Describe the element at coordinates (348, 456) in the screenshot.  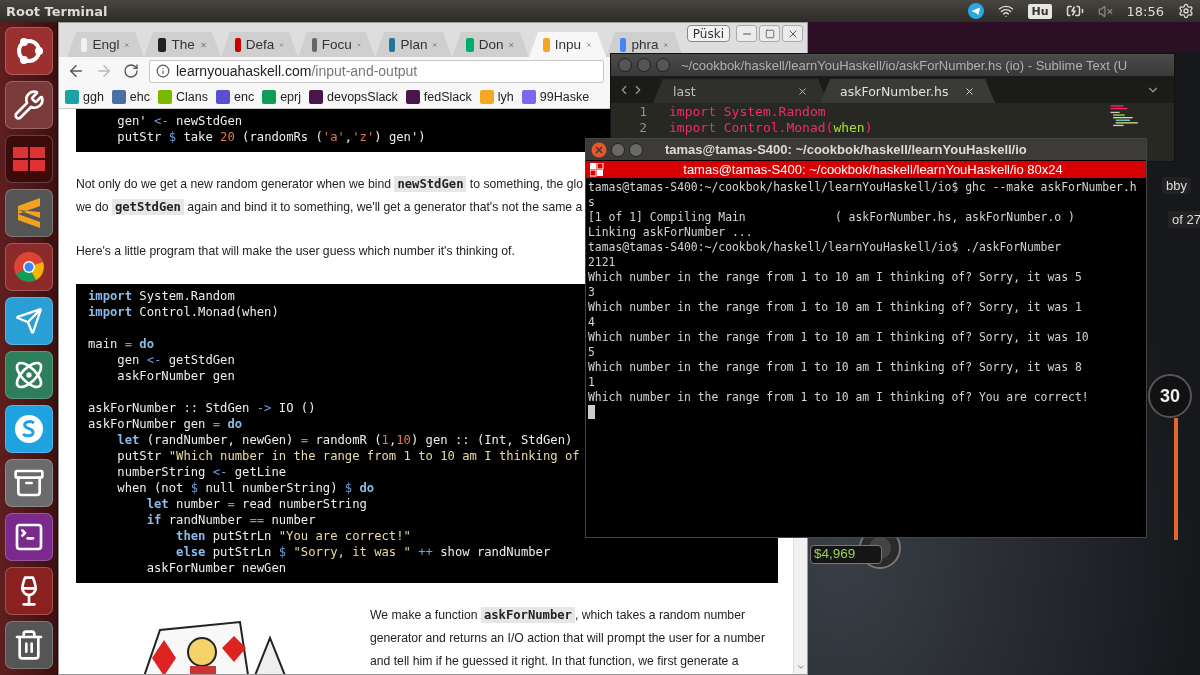
I see `code-line: putStr "Which number in the range from 1 to 10 am I thinking of` at that location.